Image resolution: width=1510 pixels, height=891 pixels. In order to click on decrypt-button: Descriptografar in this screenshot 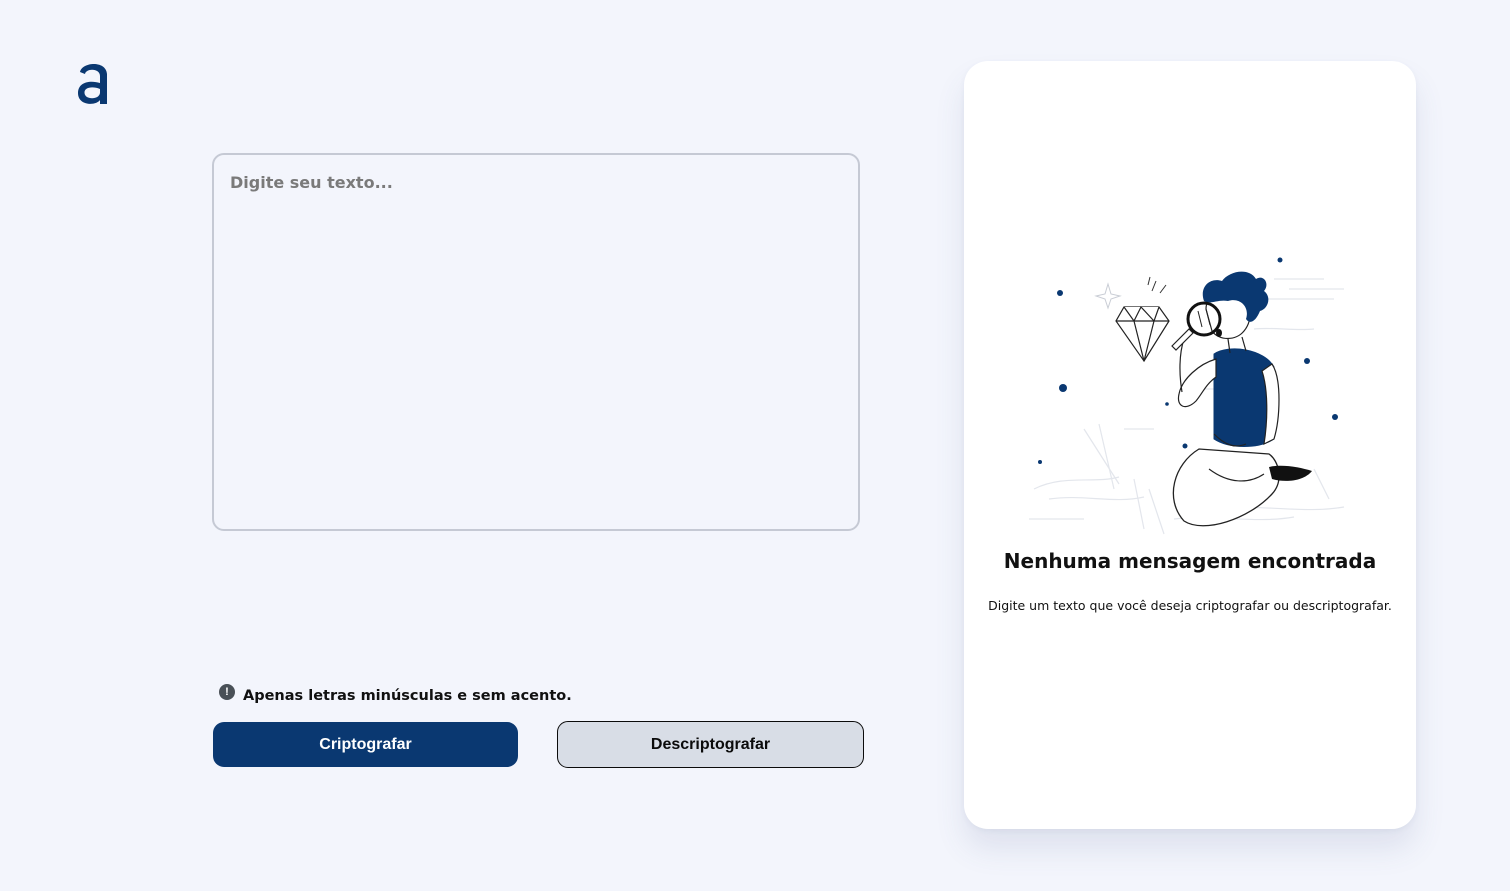, I will do `click(710, 744)`.